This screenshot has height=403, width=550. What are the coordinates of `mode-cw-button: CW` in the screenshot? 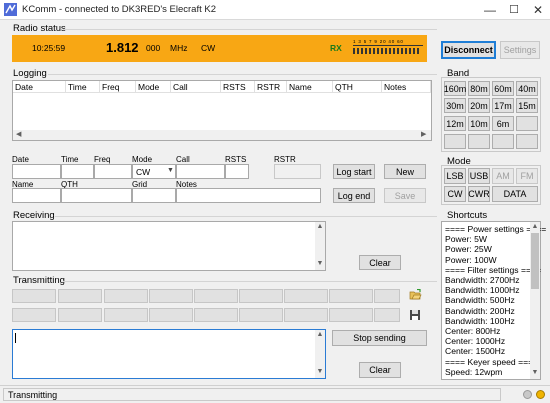 It's located at (455, 194).